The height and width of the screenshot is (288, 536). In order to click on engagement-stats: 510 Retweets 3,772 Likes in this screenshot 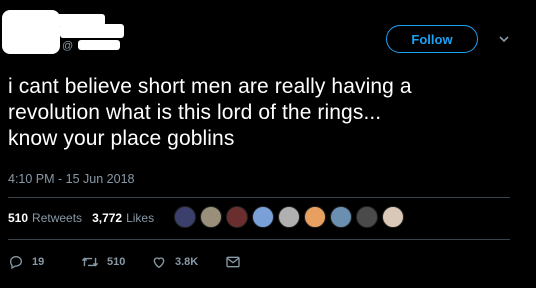, I will do `click(81, 218)`.